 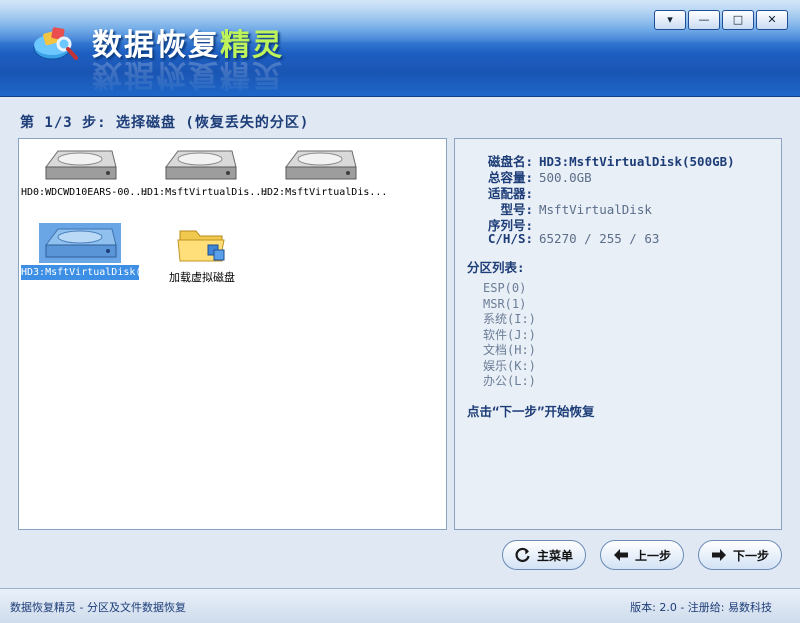 What do you see at coordinates (98, 607) in the screenshot?
I see `status-left-text: 数据恢复精灵 - 分区及文件数据恢复` at bounding box center [98, 607].